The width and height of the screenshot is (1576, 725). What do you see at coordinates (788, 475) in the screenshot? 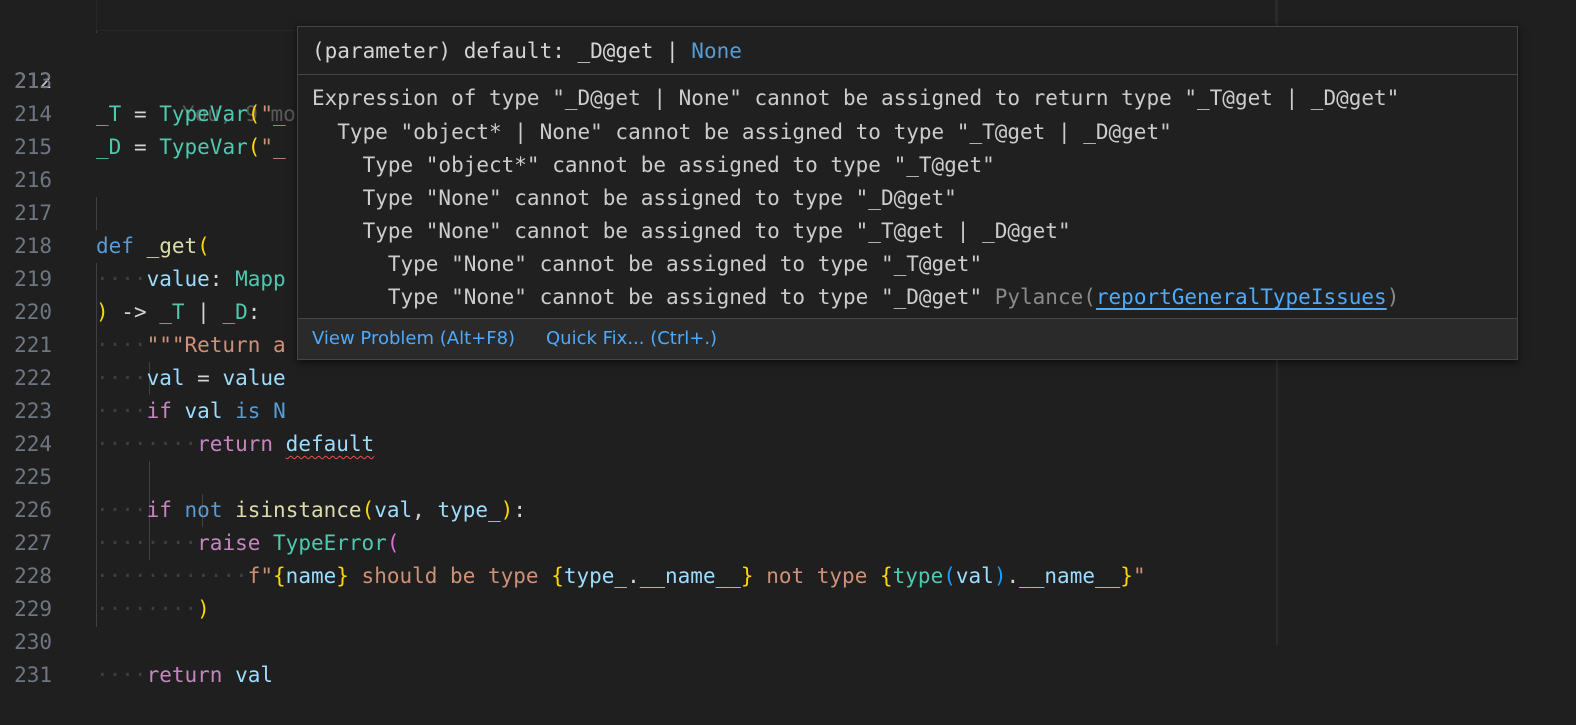
I see `code-line: 225 ····if not isinstance(val, type_):` at bounding box center [788, 475].